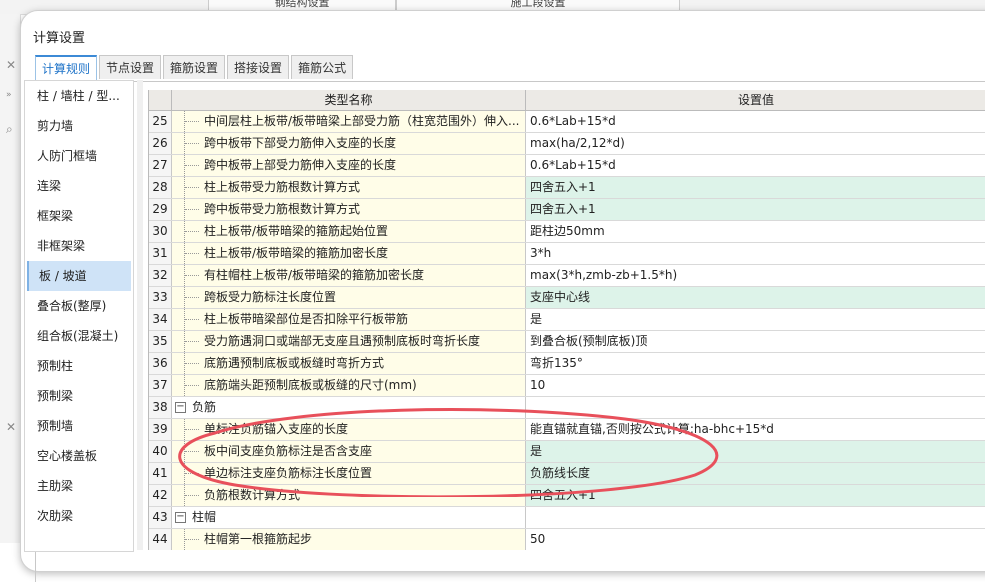 The width and height of the screenshot is (985, 582). I want to click on row-number: 37, so click(160, 385).